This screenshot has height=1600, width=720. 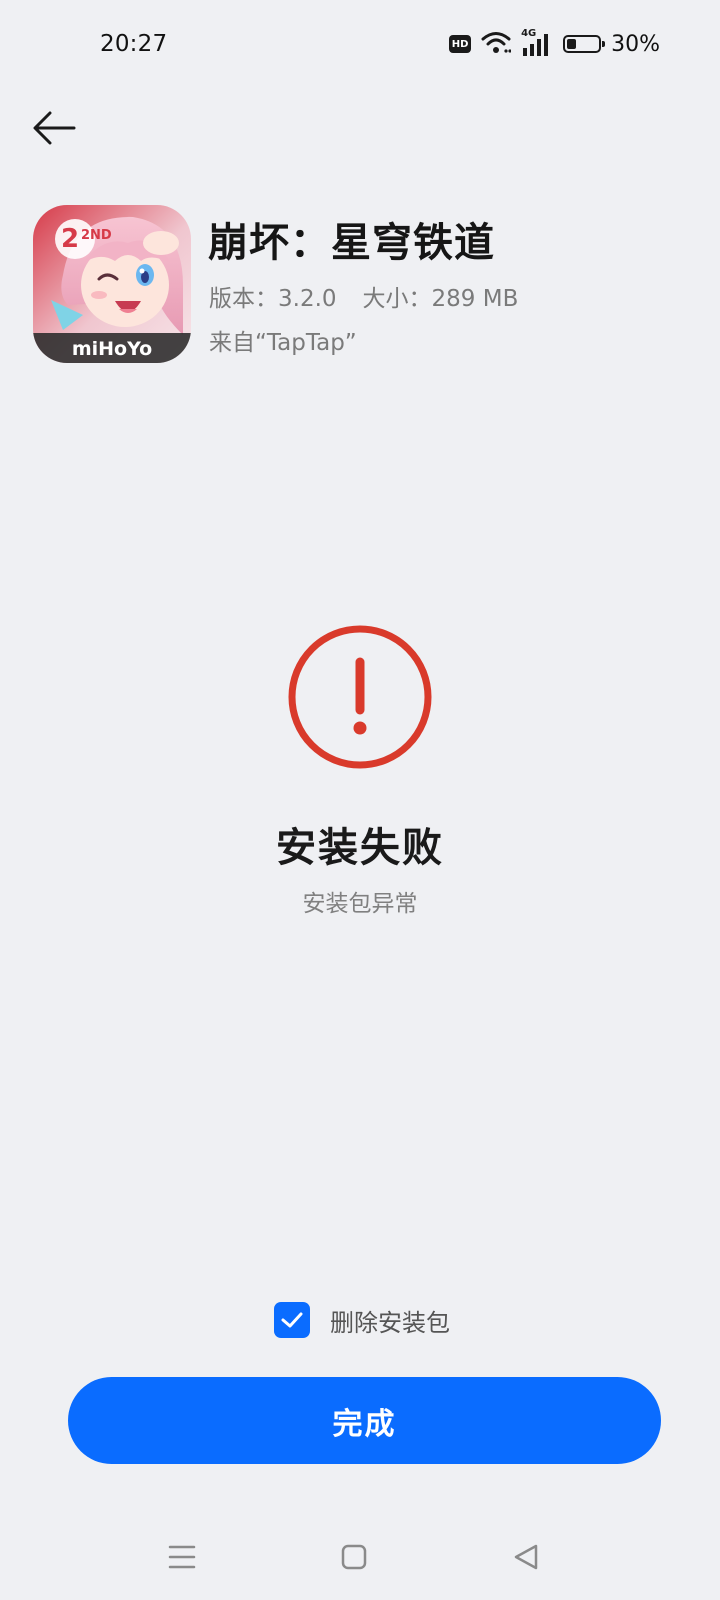 I want to click on install-failed-reason: 安装包异常, so click(x=360, y=904).